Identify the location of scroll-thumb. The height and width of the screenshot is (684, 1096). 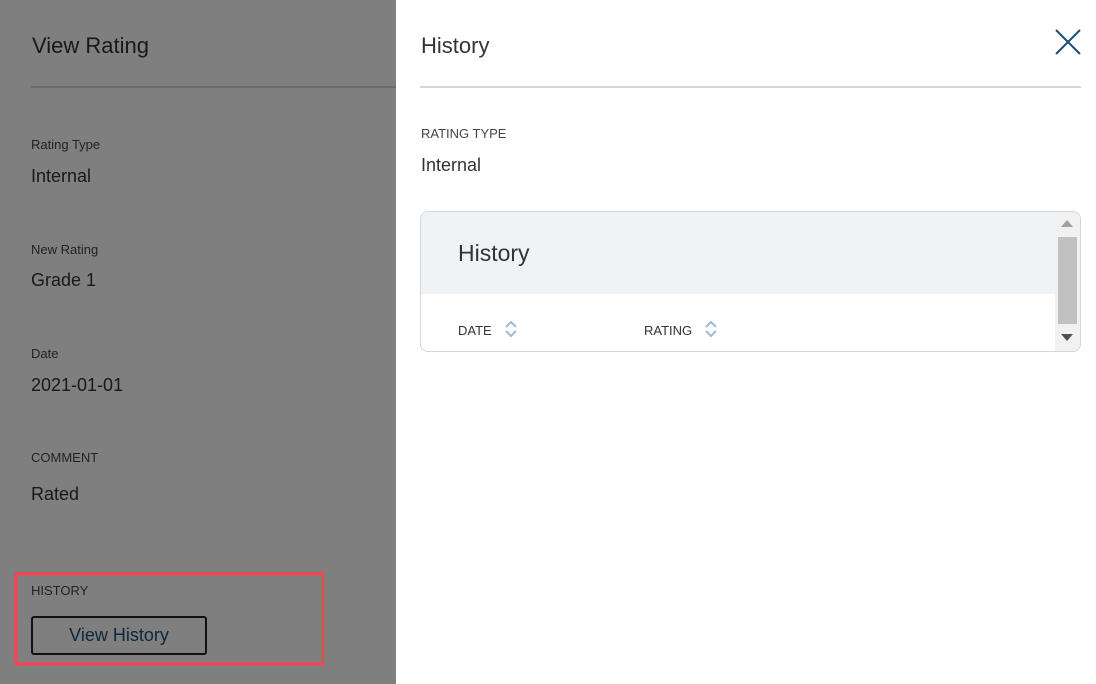
(1067, 280).